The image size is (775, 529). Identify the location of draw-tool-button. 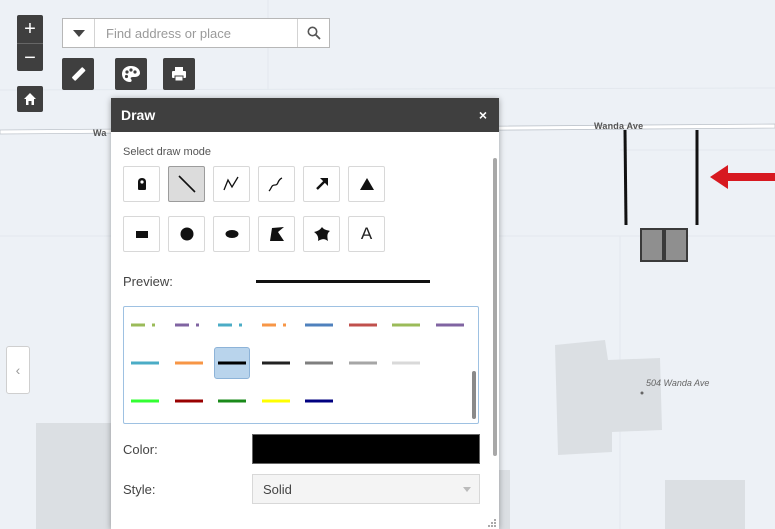
(131, 74).